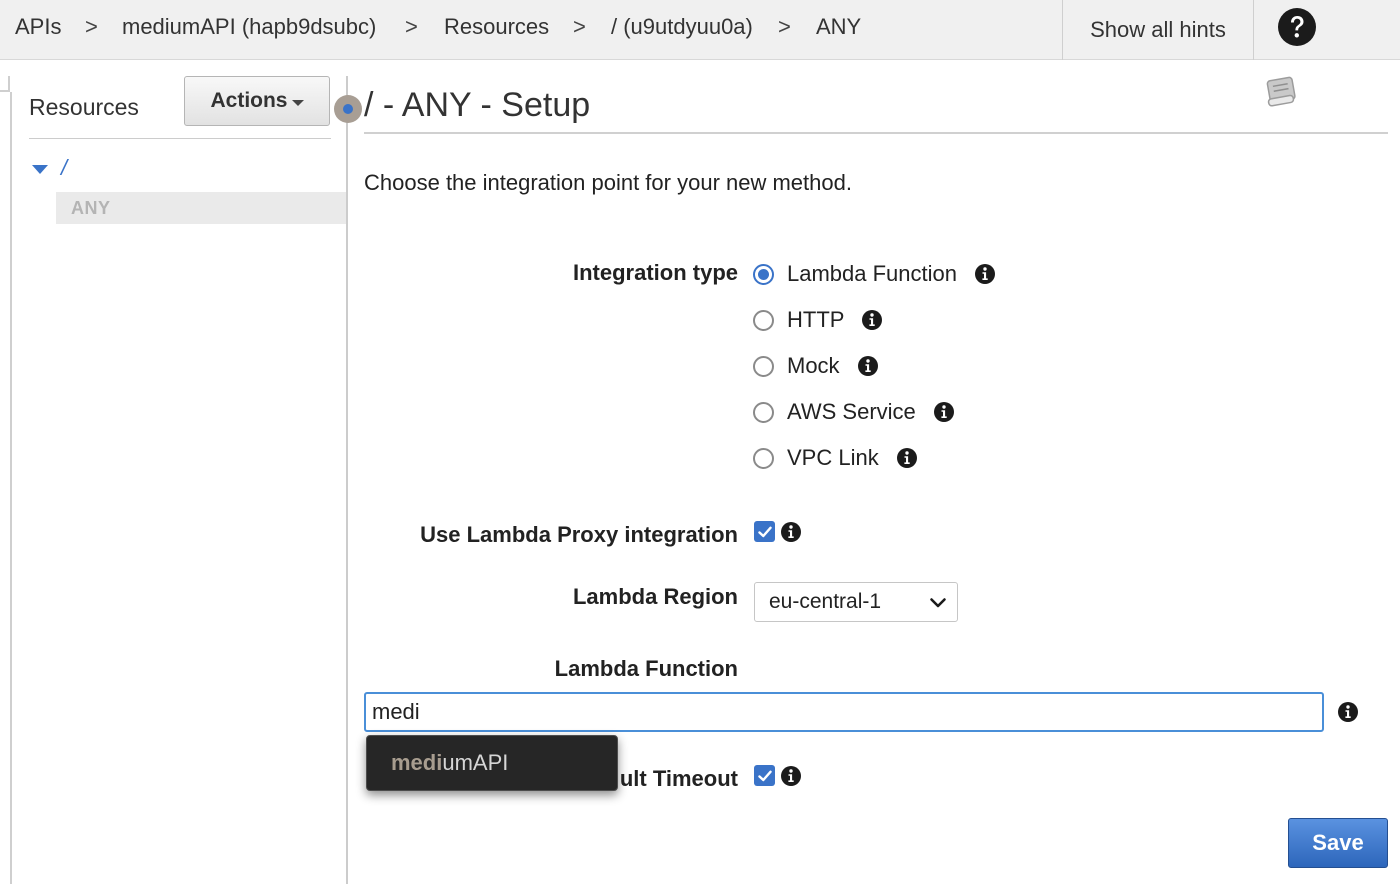  Describe the element at coordinates (764, 775) in the screenshot. I see `default-timeout-checkbox` at that location.